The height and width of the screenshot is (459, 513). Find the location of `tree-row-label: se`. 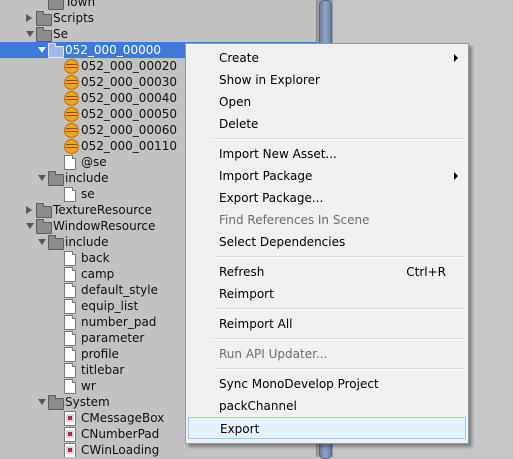

tree-row-label: se is located at coordinates (88, 194).